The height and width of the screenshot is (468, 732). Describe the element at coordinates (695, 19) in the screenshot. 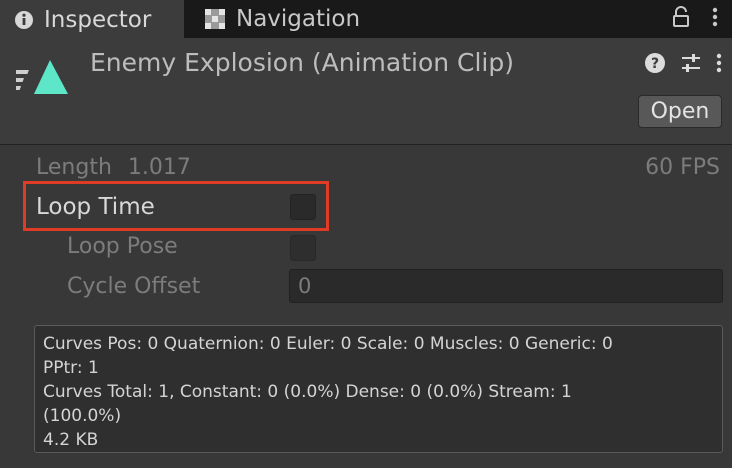

I see `tabbar-tools` at that location.